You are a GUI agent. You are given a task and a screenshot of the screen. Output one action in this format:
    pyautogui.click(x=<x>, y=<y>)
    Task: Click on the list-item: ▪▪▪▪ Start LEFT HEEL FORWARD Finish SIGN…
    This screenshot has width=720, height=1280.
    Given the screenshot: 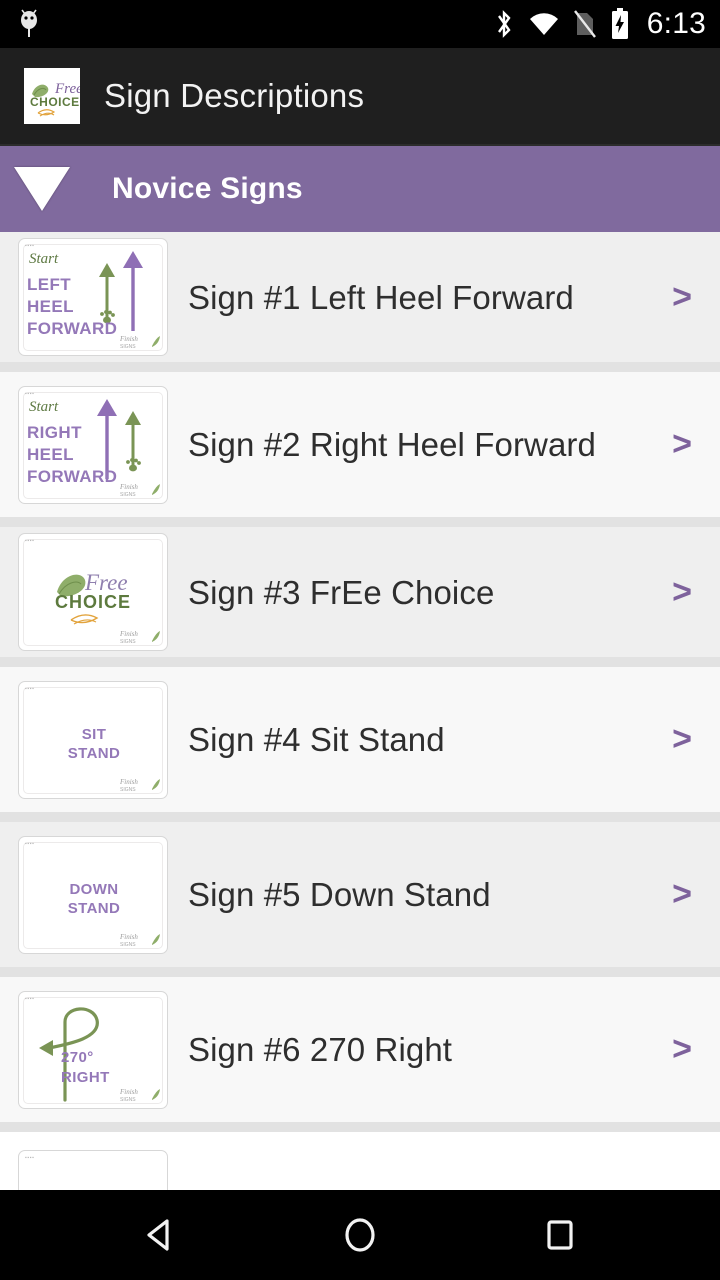 What is the action you would take?
    pyautogui.click(x=360, y=302)
    